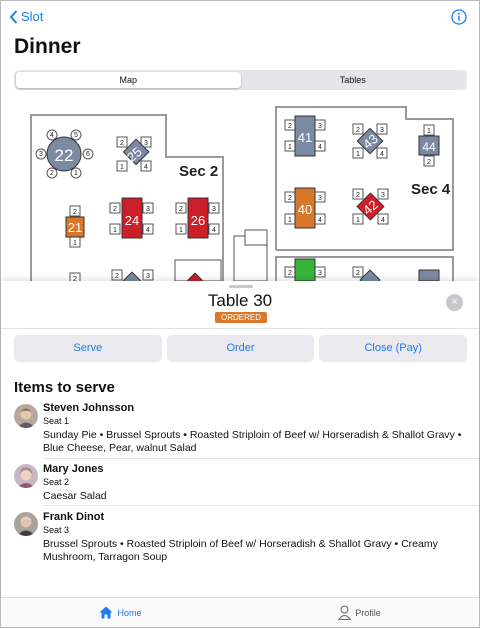  Describe the element at coordinates (353, 80) in the screenshot. I see `segment-tables: Tables` at that location.